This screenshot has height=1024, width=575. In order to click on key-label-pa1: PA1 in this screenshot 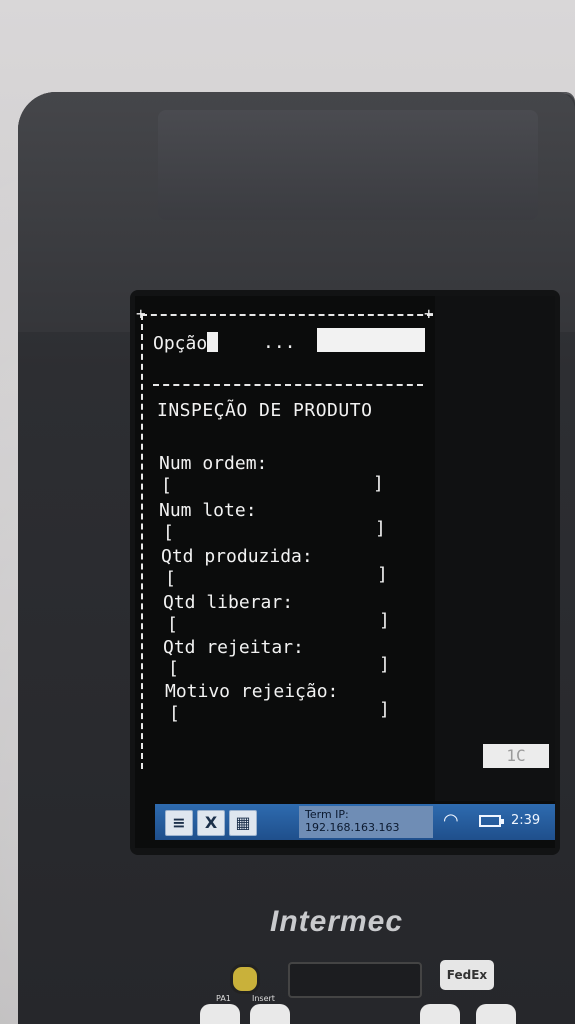, I will do `click(223, 998)`.